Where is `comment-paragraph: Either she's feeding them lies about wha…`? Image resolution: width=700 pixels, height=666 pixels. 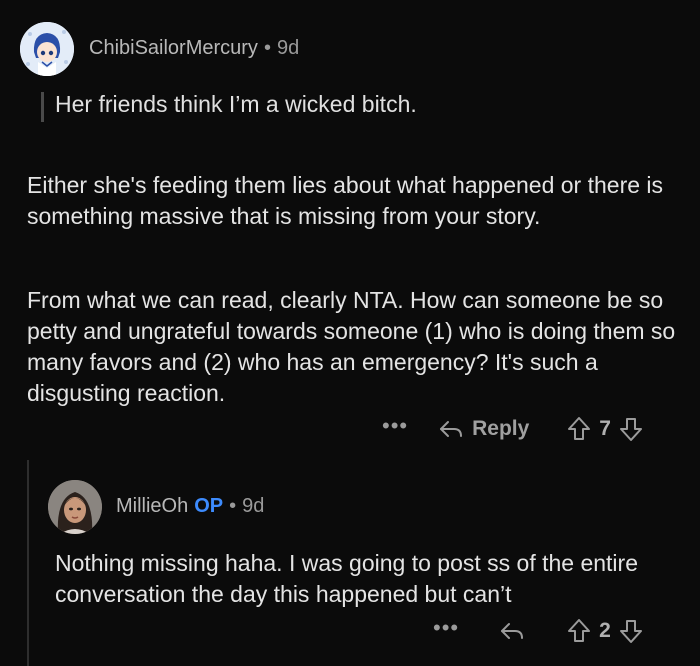
comment-paragraph: Either she's feeding them lies about wha… is located at coordinates (345, 200).